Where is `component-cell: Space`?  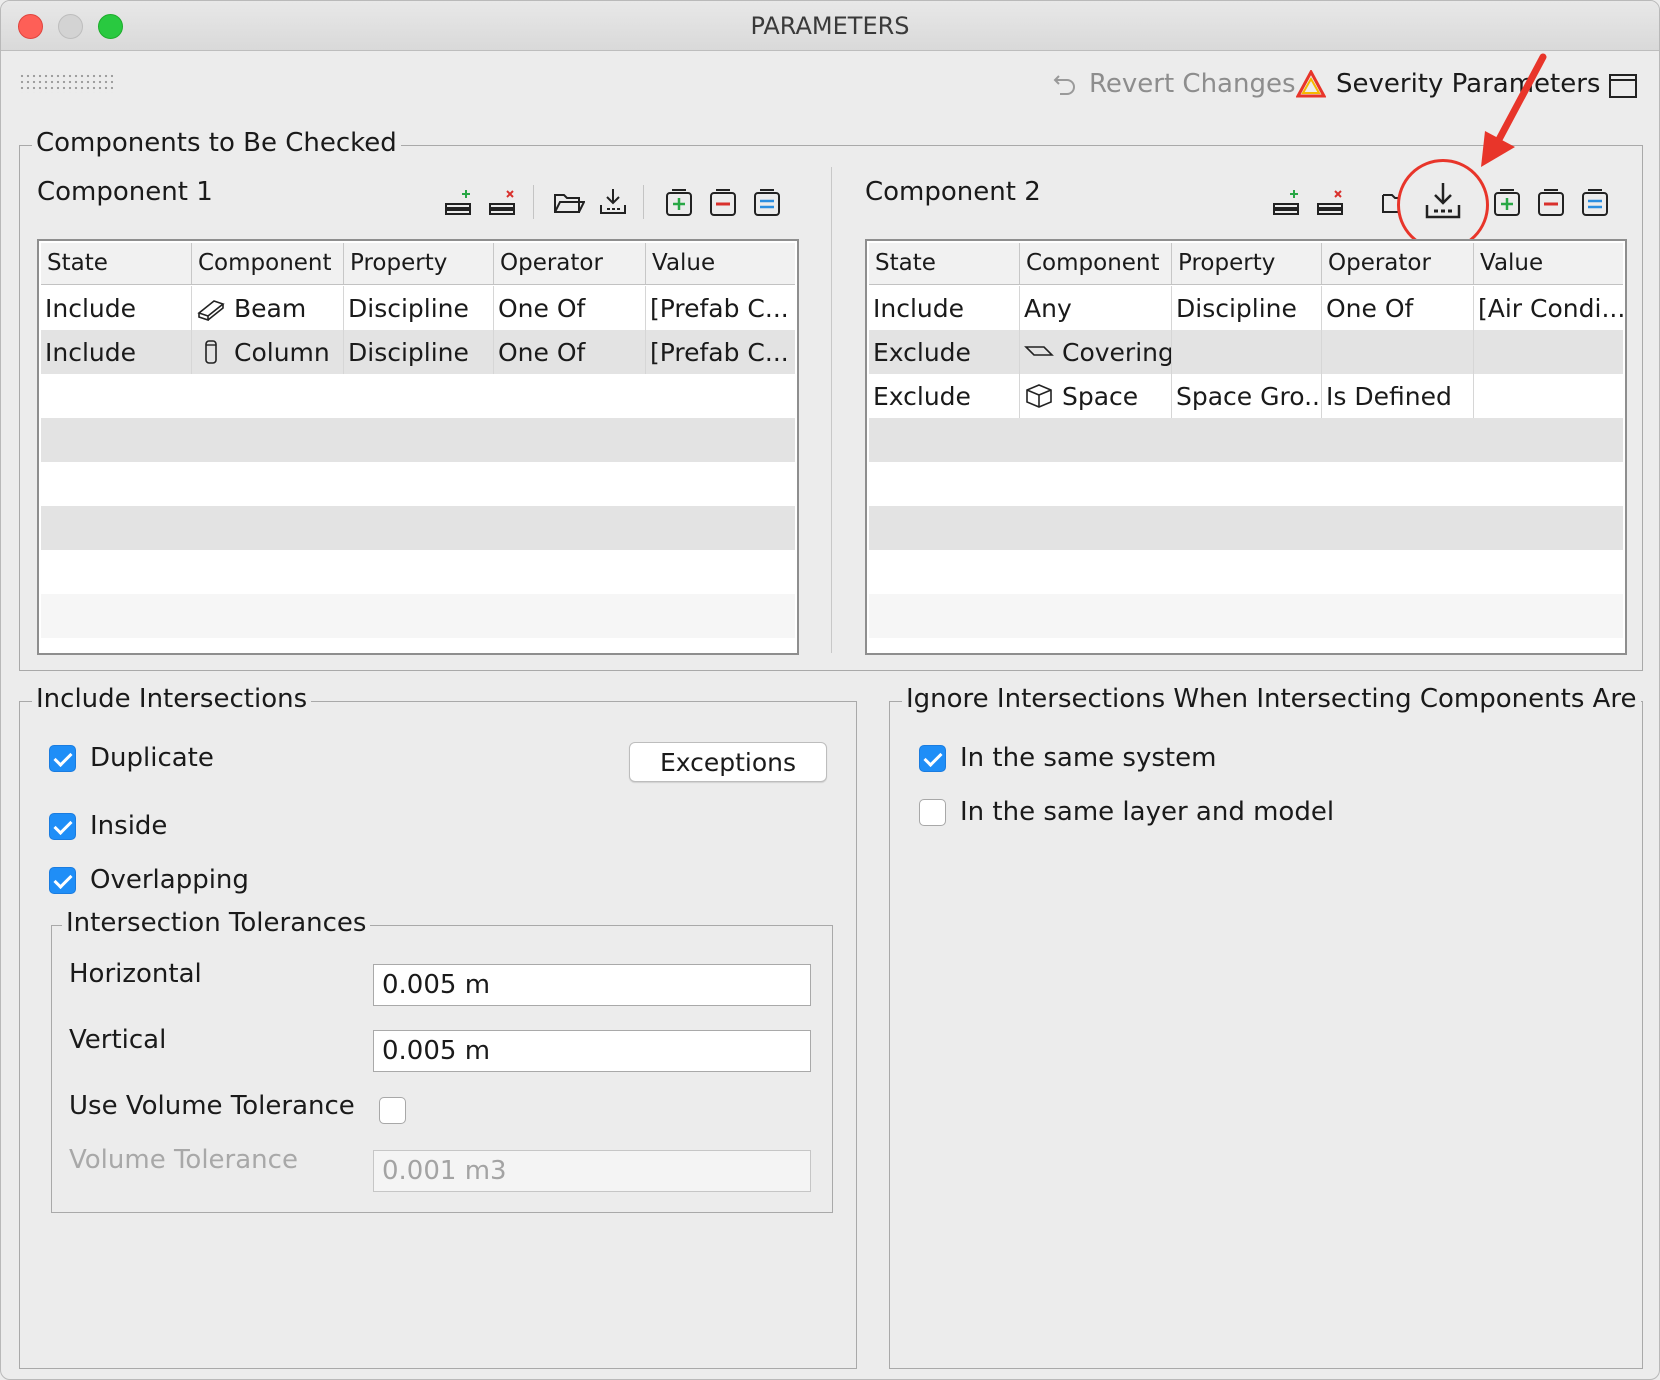
component-cell: Space is located at coordinates (1096, 396).